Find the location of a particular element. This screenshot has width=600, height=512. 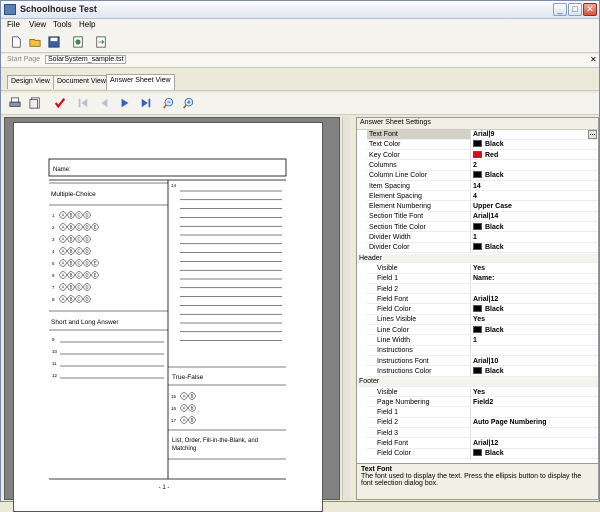

export-icon is located at coordinates (101, 42).